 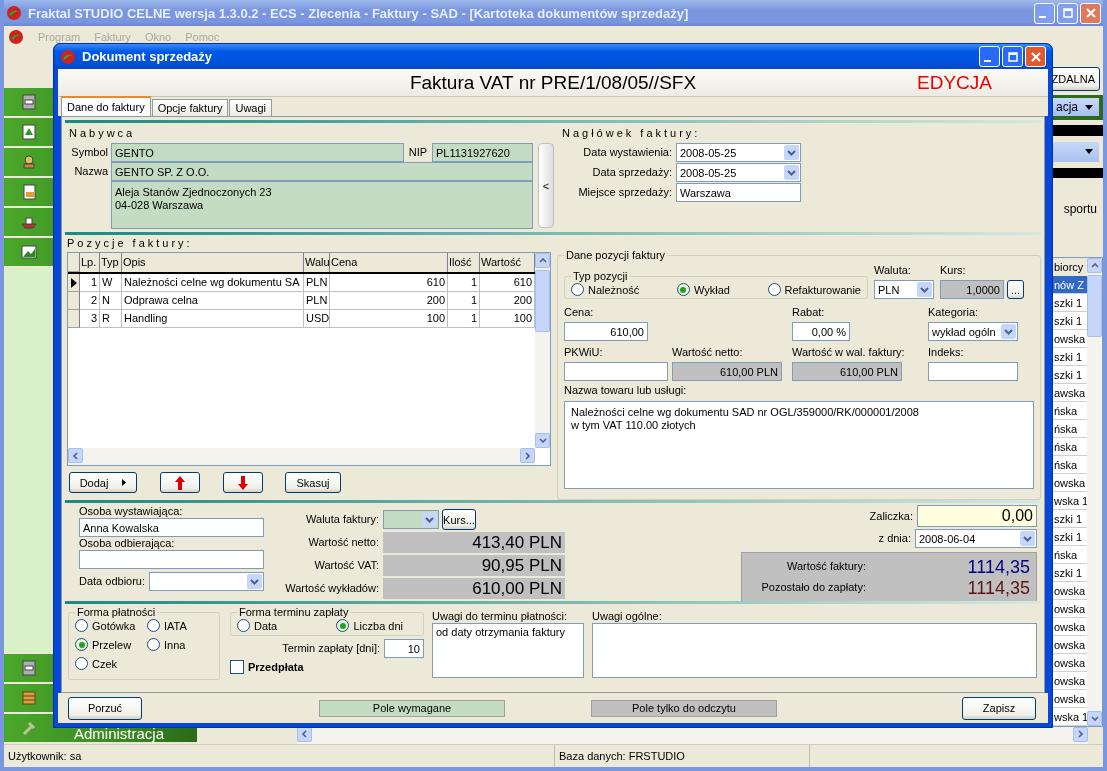 I want to click on field-label: Wartość netto:, so click(x=343, y=542).